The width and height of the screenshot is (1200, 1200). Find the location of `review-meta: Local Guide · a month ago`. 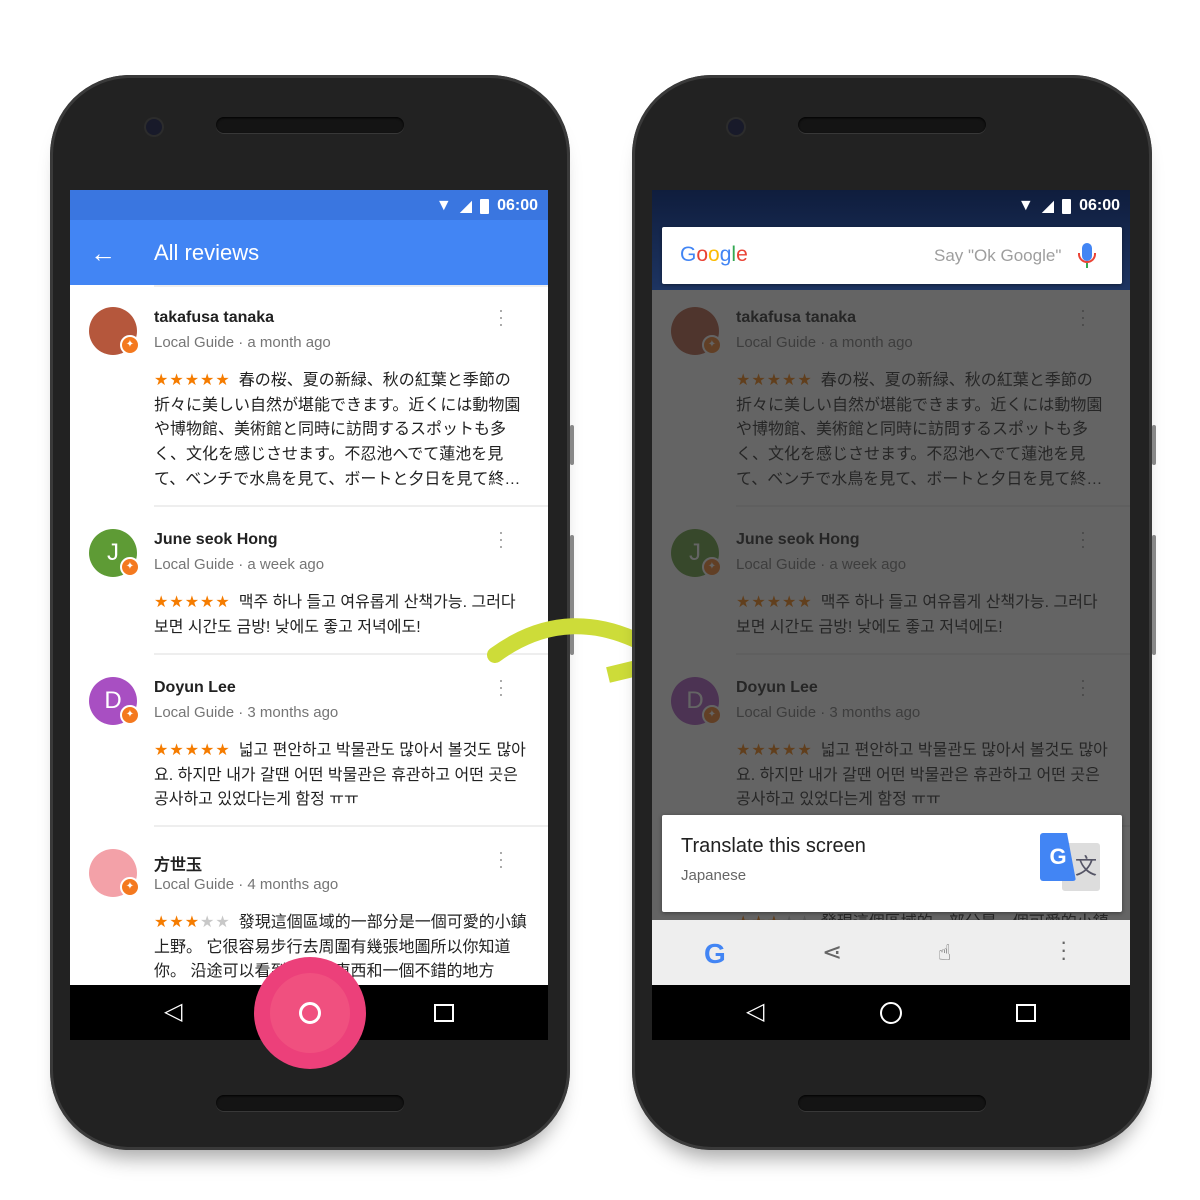

review-meta: Local Guide · a month ago is located at coordinates (242, 342).